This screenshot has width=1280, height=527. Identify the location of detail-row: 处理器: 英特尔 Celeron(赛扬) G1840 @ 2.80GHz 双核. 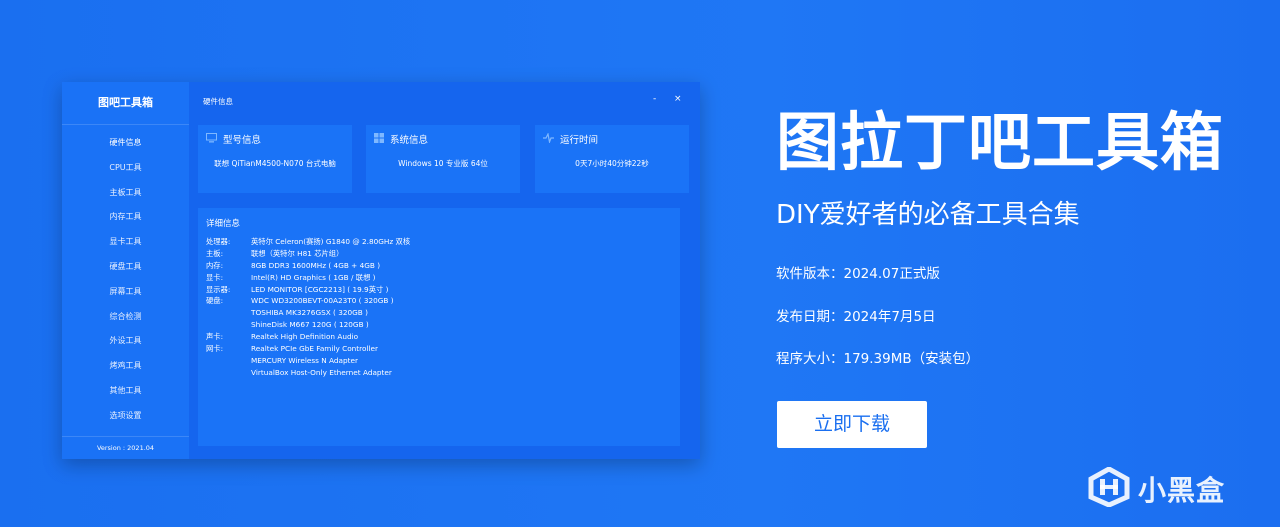
(308, 242).